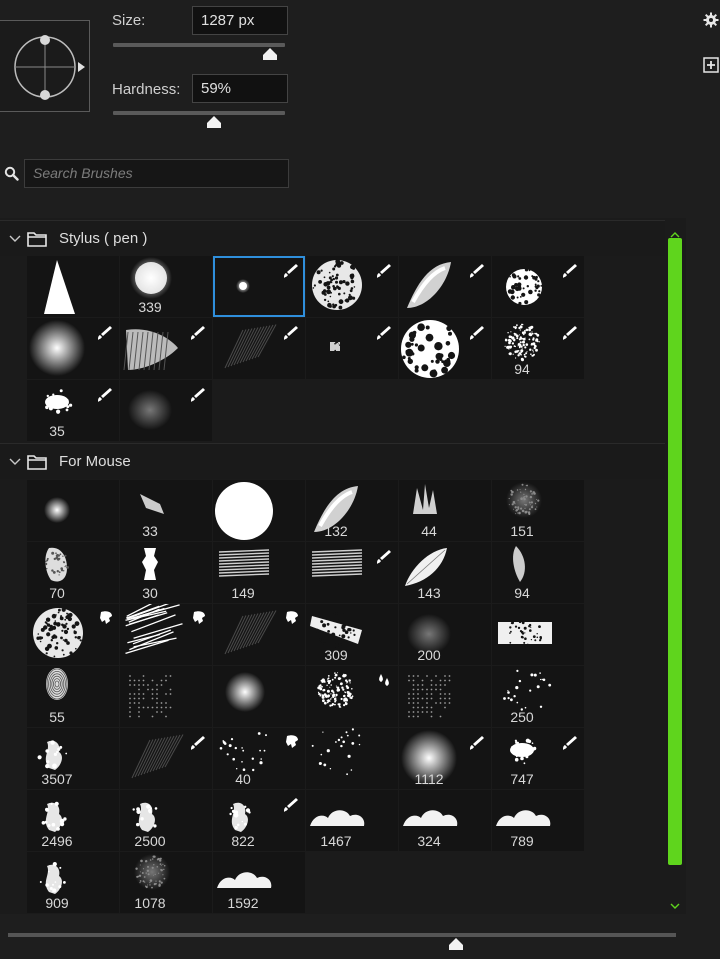  I want to click on brush-preset: 151, so click(538, 510).